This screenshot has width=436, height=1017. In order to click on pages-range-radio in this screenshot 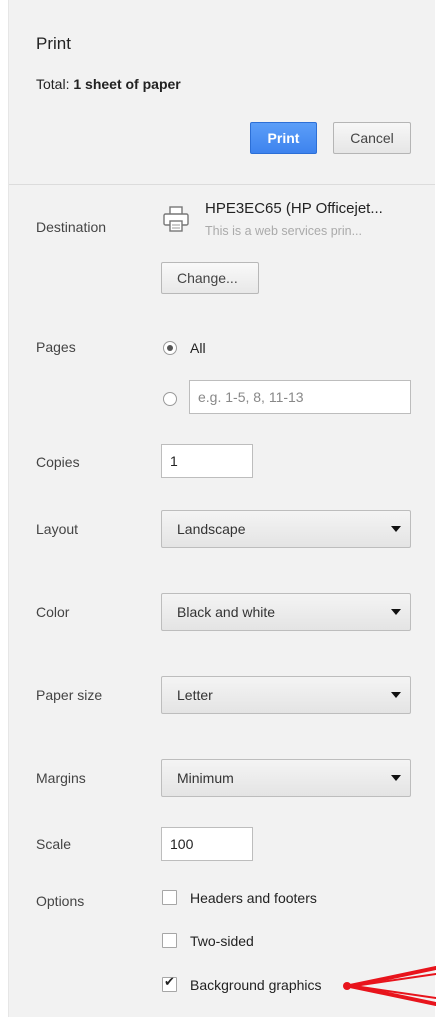, I will do `click(170, 399)`.